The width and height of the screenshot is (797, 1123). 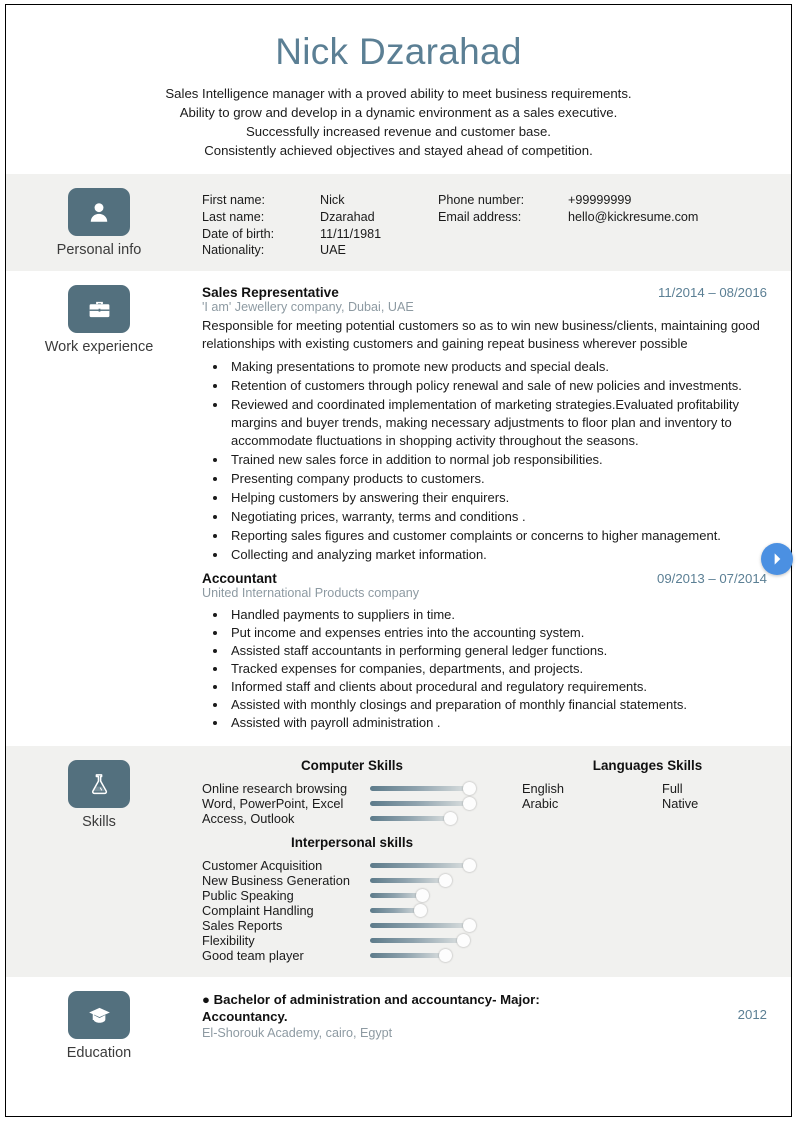 I want to click on education-year: 2012, so click(x=752, y=1015).